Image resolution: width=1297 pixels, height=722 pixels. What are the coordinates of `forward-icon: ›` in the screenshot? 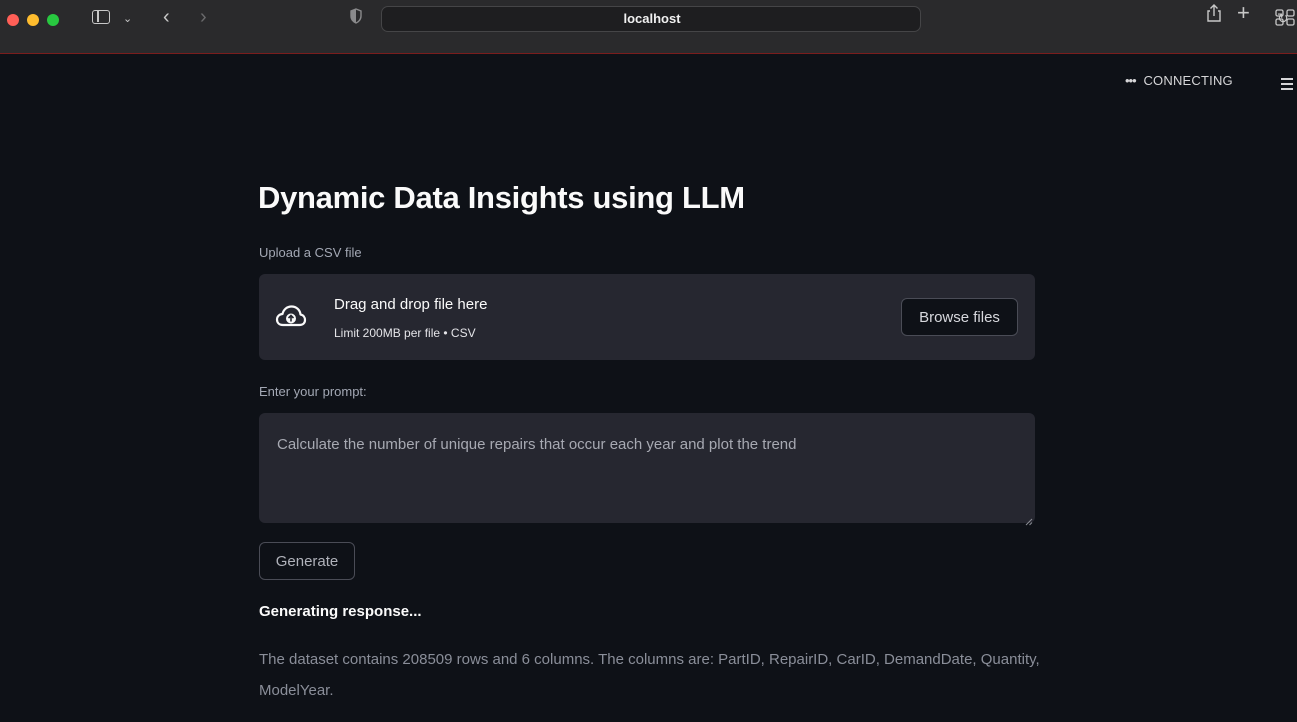 It's located at (203, 17).